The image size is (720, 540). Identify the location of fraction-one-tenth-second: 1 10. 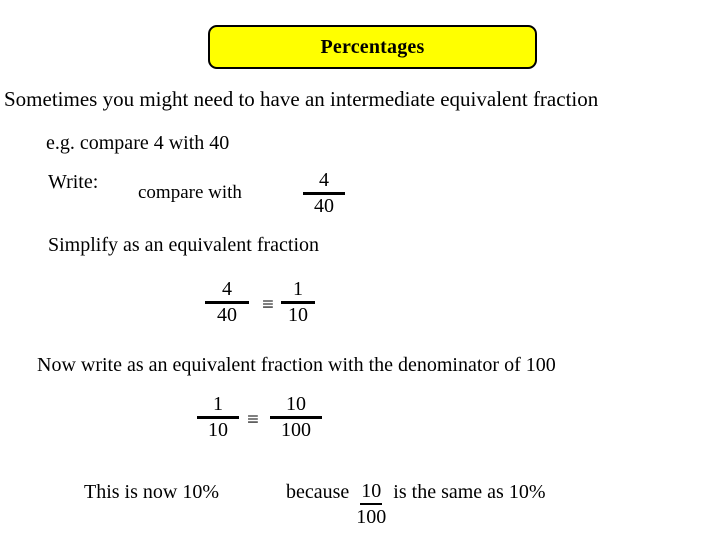
(218, 417).